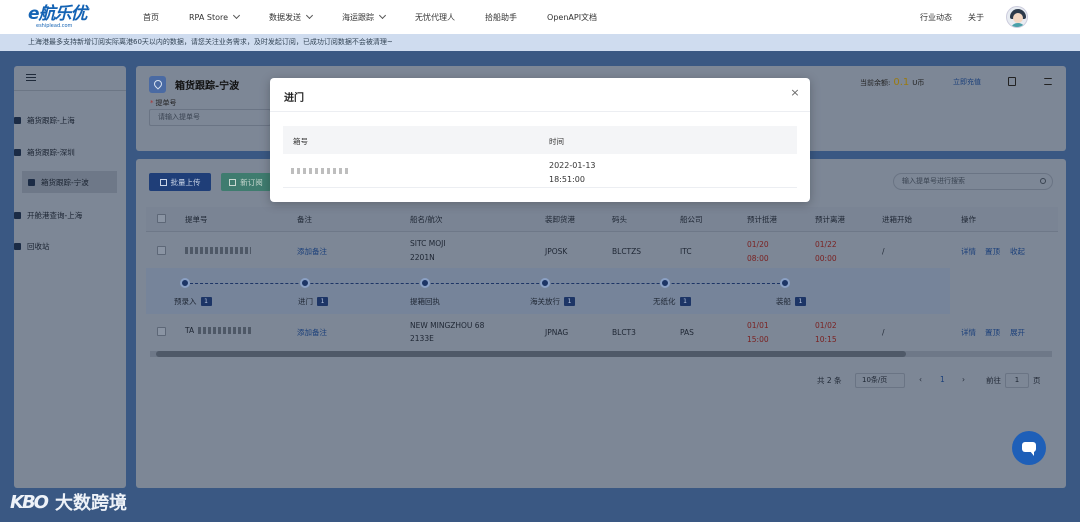 The width and height of the screenshot is (1080, 522). I want to click on etd-date: 01/22, so click(826, 244).